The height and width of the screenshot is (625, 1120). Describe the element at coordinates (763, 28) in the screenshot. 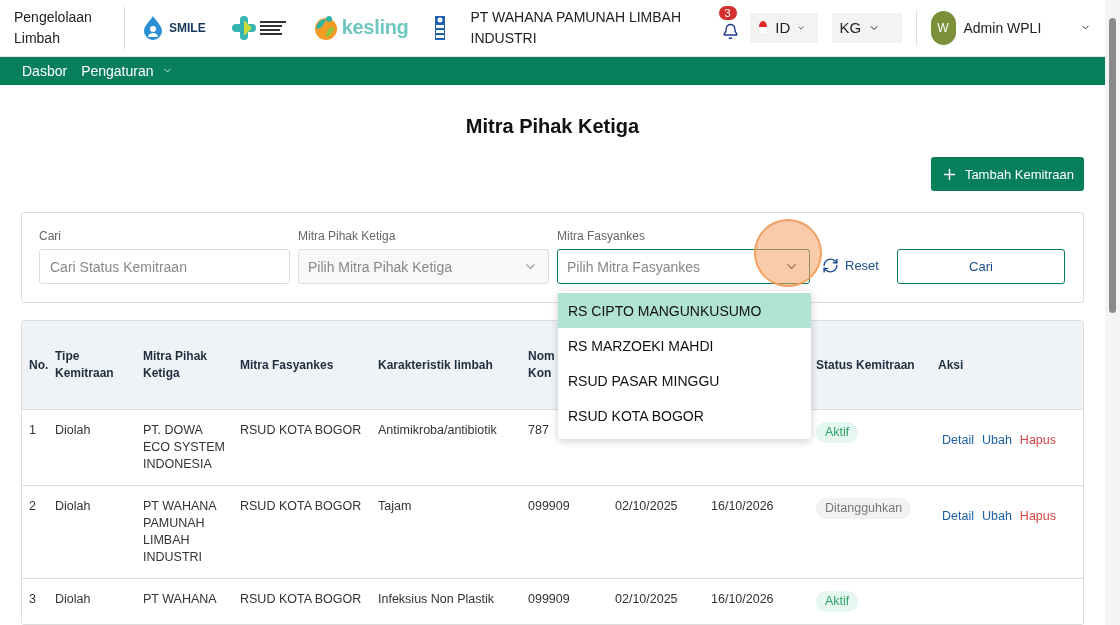

I see `flag-icon` at that location.